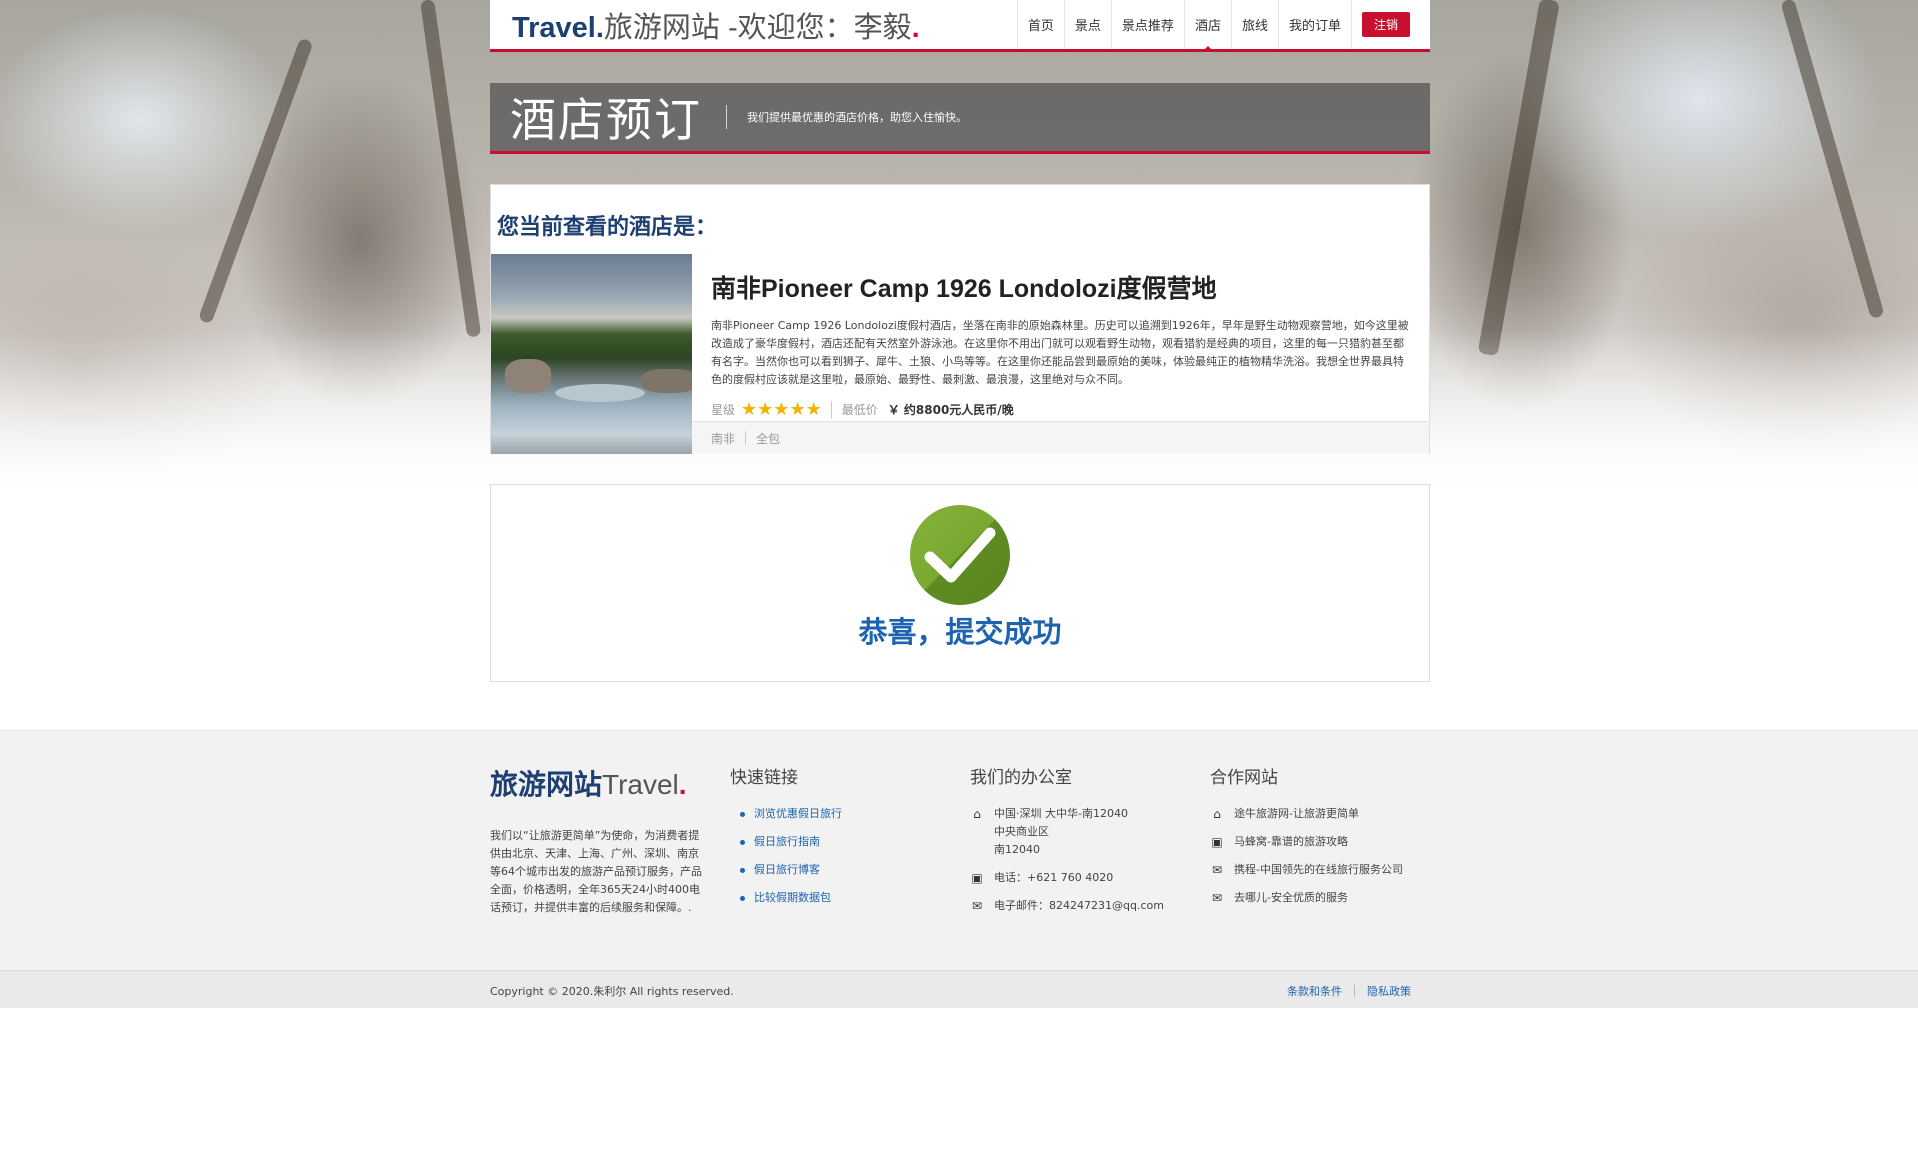 The height and width of the screenshot is (1168, 1918). What do you see at coordinates (1061, 832) in the screenshot?
I see `address-text: 中国·深圳 大中华-南12040 中央商业区 南12040` at bounding box center [1061, 832].